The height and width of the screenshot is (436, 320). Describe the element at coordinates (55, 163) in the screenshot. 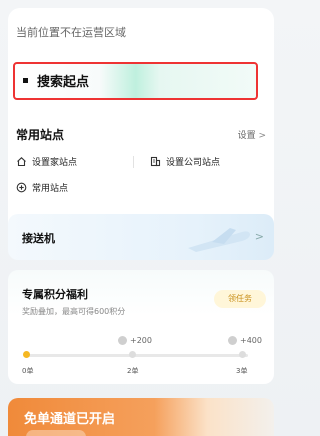

I see `set-home-label: 设置家站点` at that location.